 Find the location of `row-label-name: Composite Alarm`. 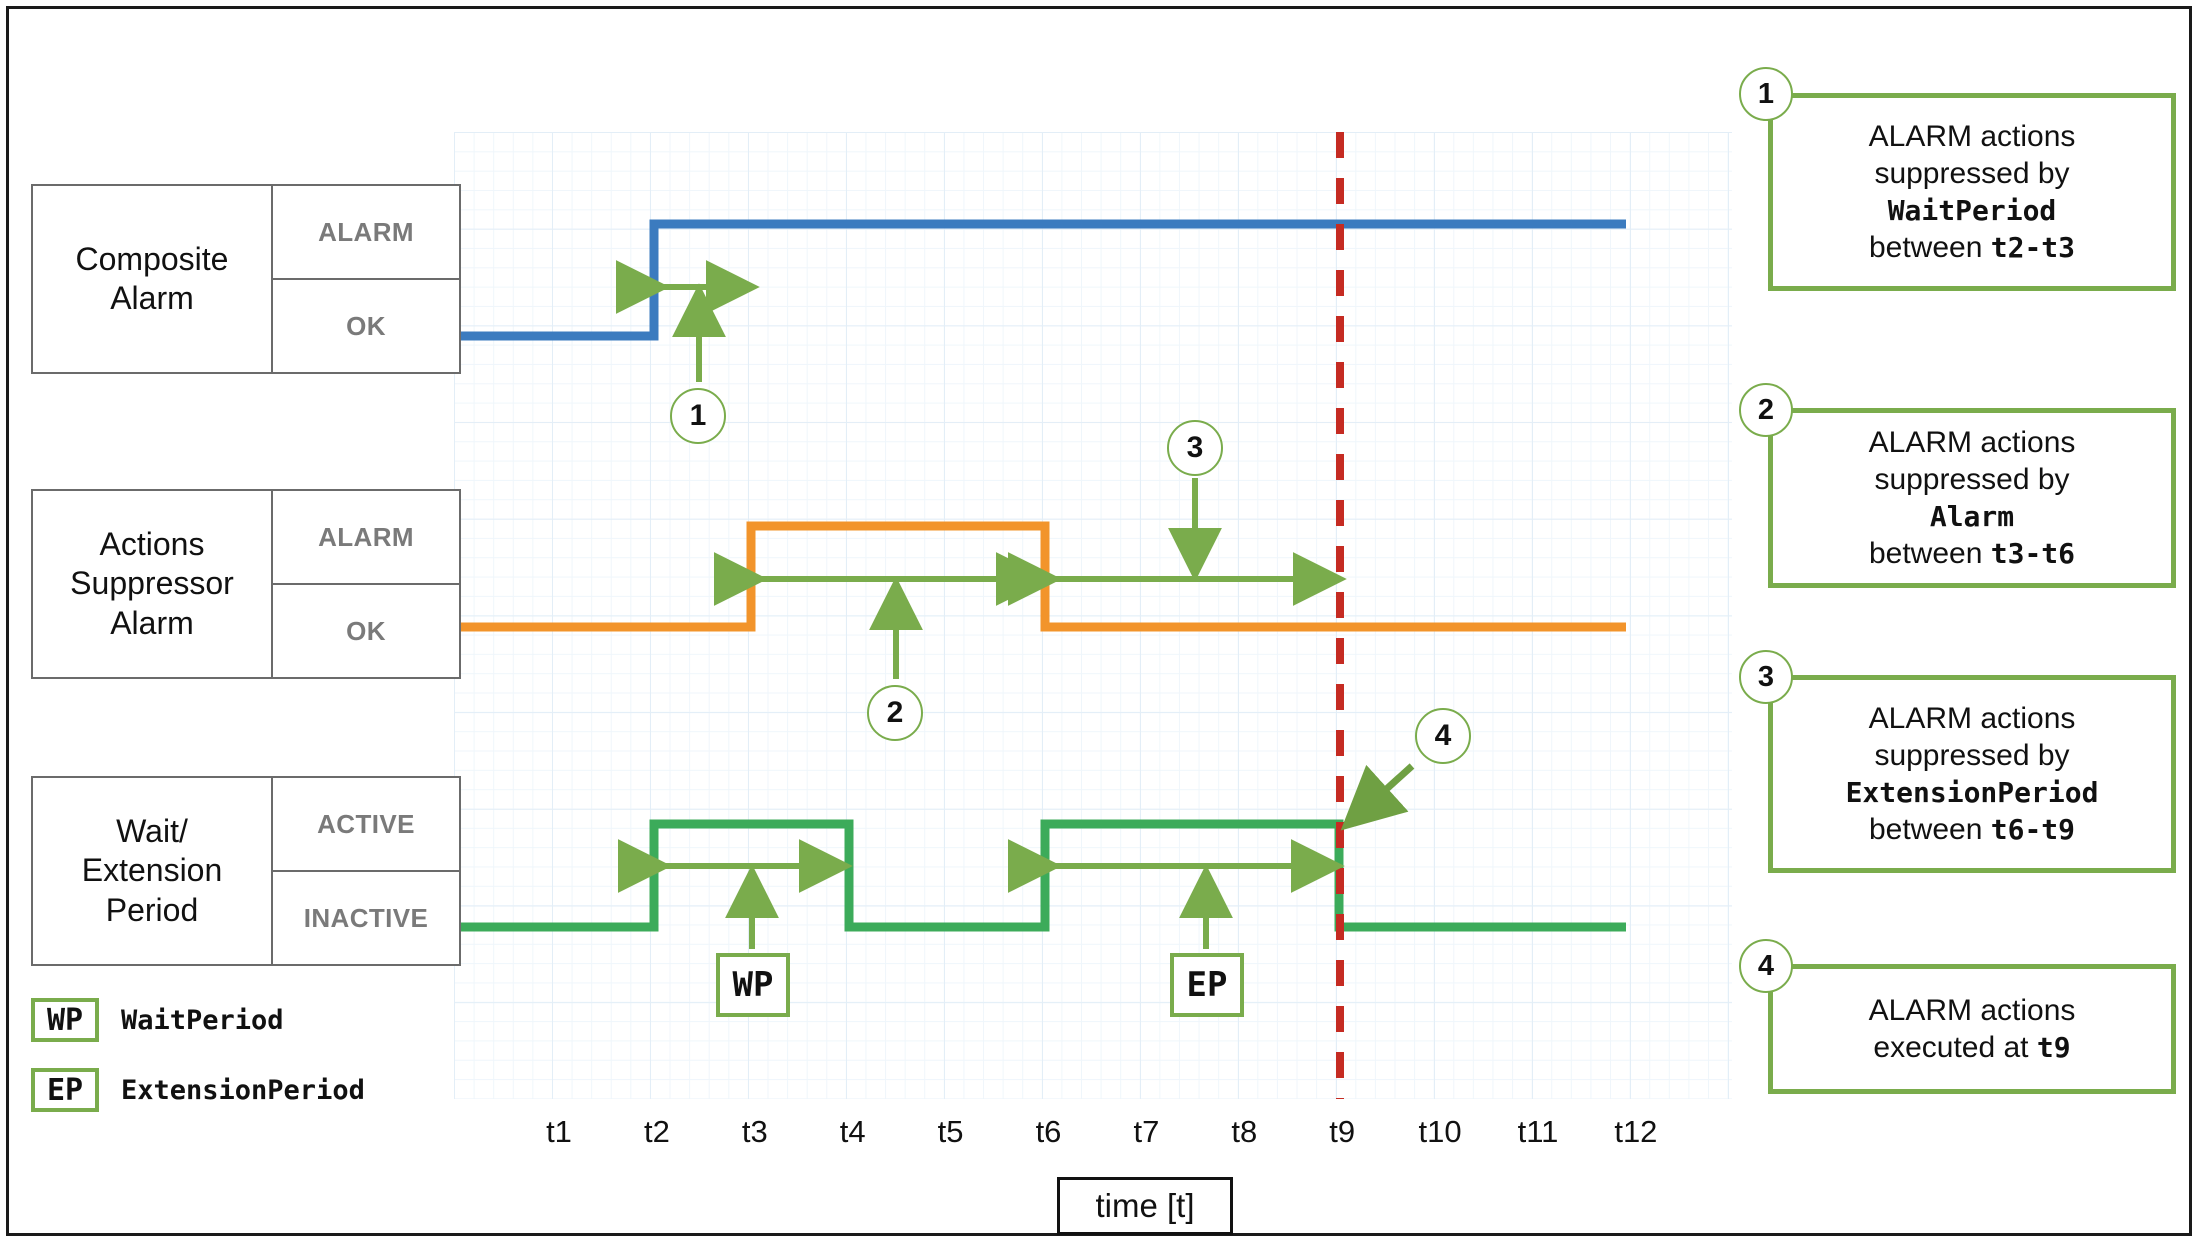

row-label-name: Composite Alarm is located at coordinates (152, 278).